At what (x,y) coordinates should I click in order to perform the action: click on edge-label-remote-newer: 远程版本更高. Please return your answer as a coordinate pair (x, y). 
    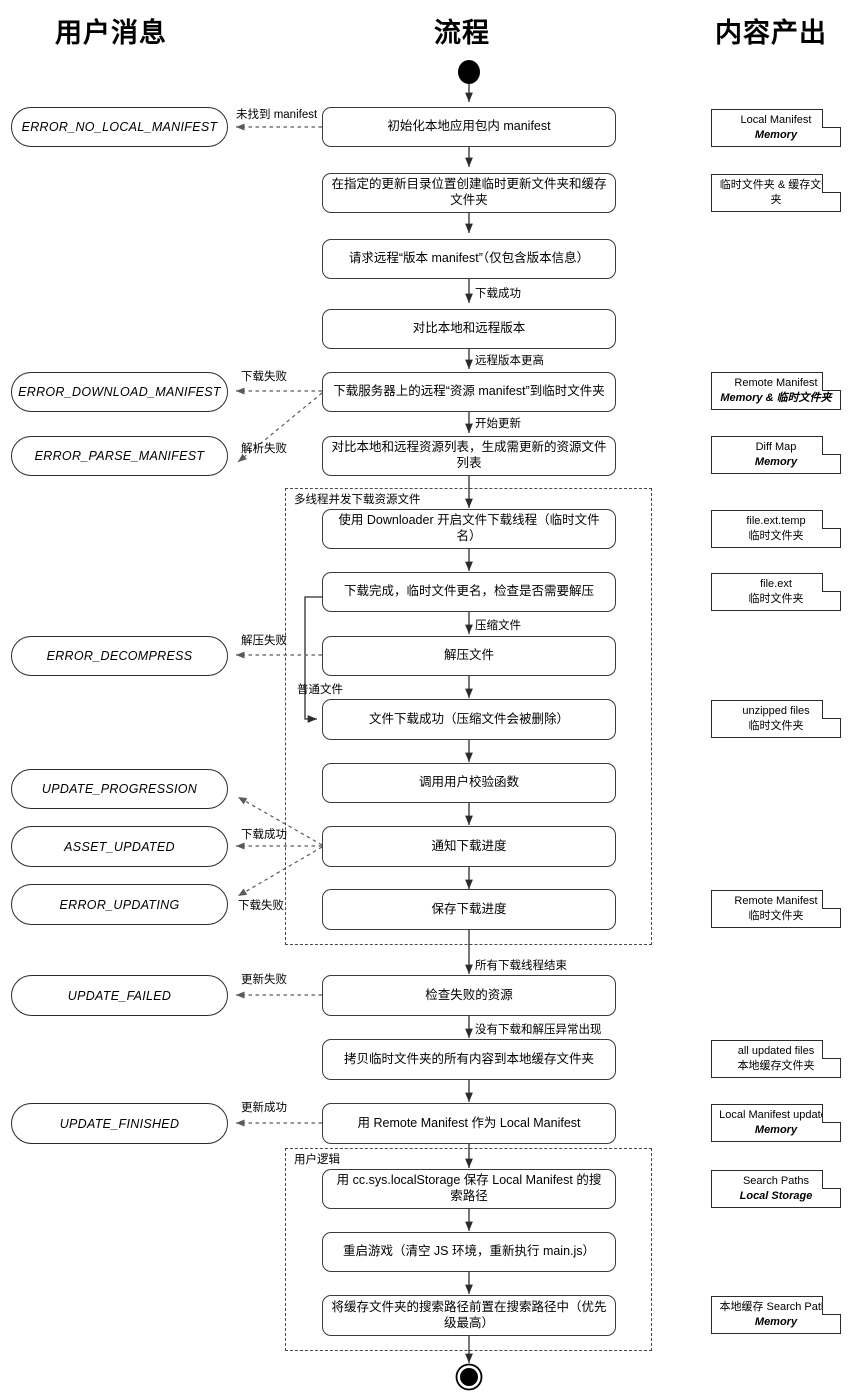
    Looking at the image, I should click on (509, 361).